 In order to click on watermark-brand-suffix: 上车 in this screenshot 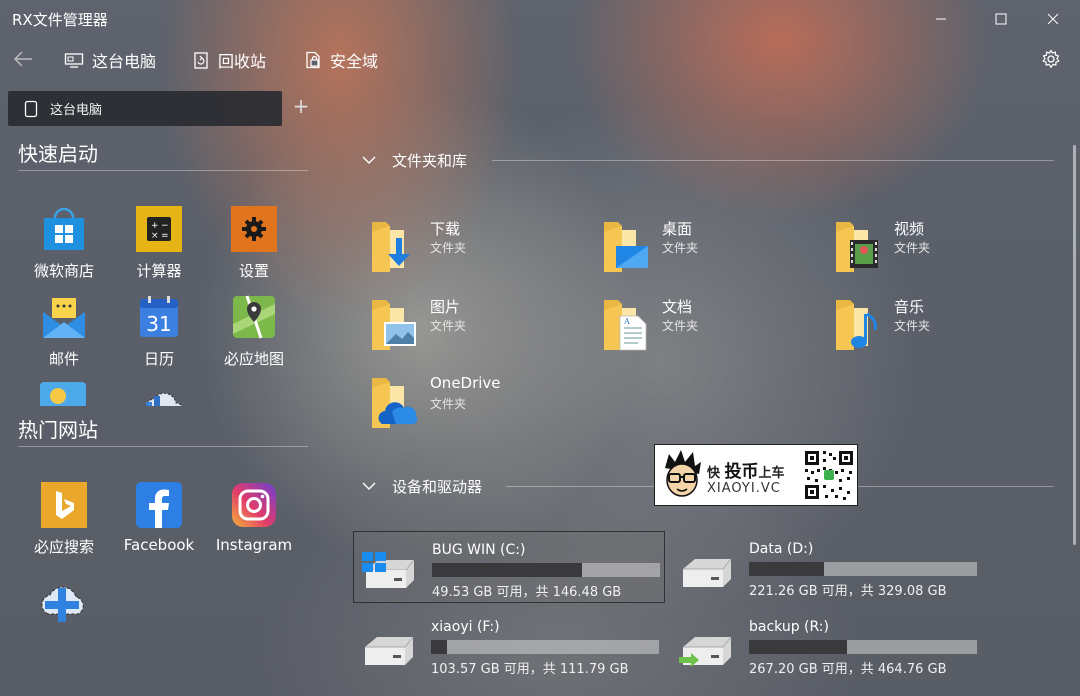, I will do `click(771, 473)`.